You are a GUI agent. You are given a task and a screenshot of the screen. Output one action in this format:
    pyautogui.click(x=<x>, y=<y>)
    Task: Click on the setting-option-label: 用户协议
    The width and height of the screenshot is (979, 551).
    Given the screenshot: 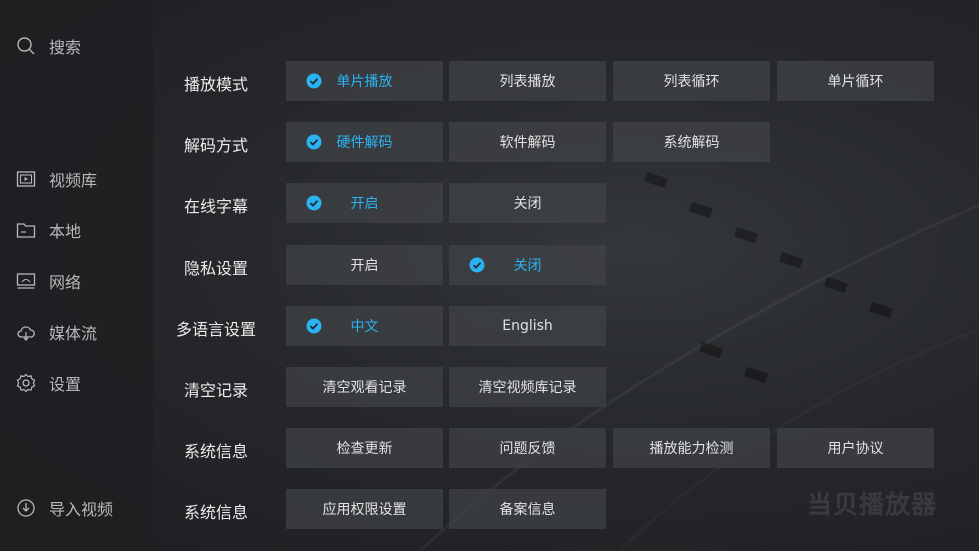 What is the action you would take?
    pyautogui.click(x=855, y=449)
    